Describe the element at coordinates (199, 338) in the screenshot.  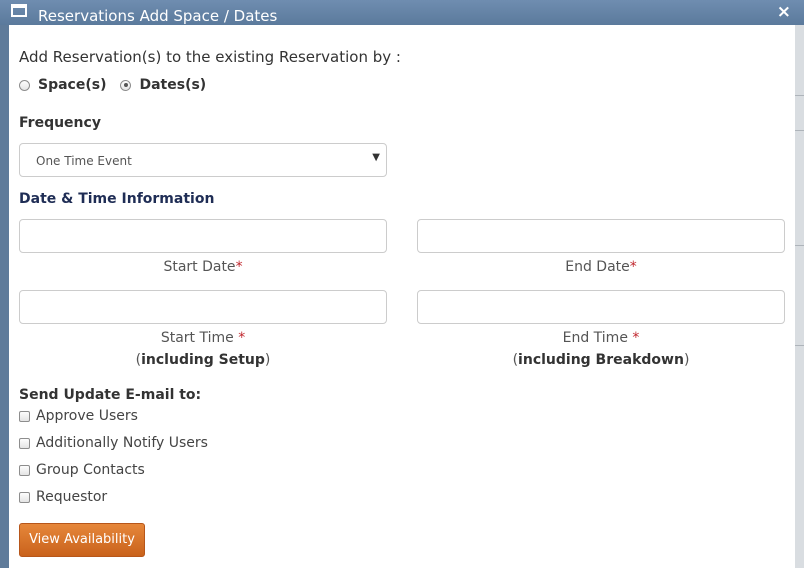
I see `start-time-label-text: Start Time` at that location.